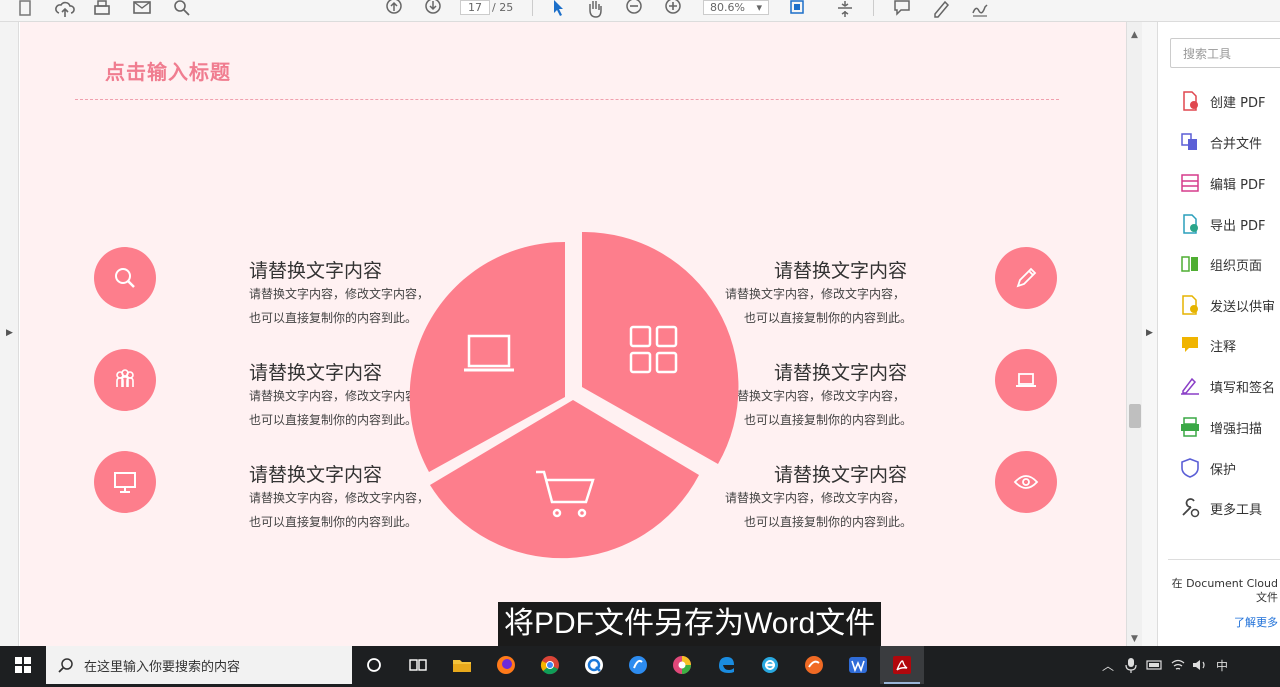 Image resolution: width=1280 pixels, height=687 pixels. Describe the element at coordinates (503, 7) in the screenshot. I see `page-total-label: / 25` at that location.